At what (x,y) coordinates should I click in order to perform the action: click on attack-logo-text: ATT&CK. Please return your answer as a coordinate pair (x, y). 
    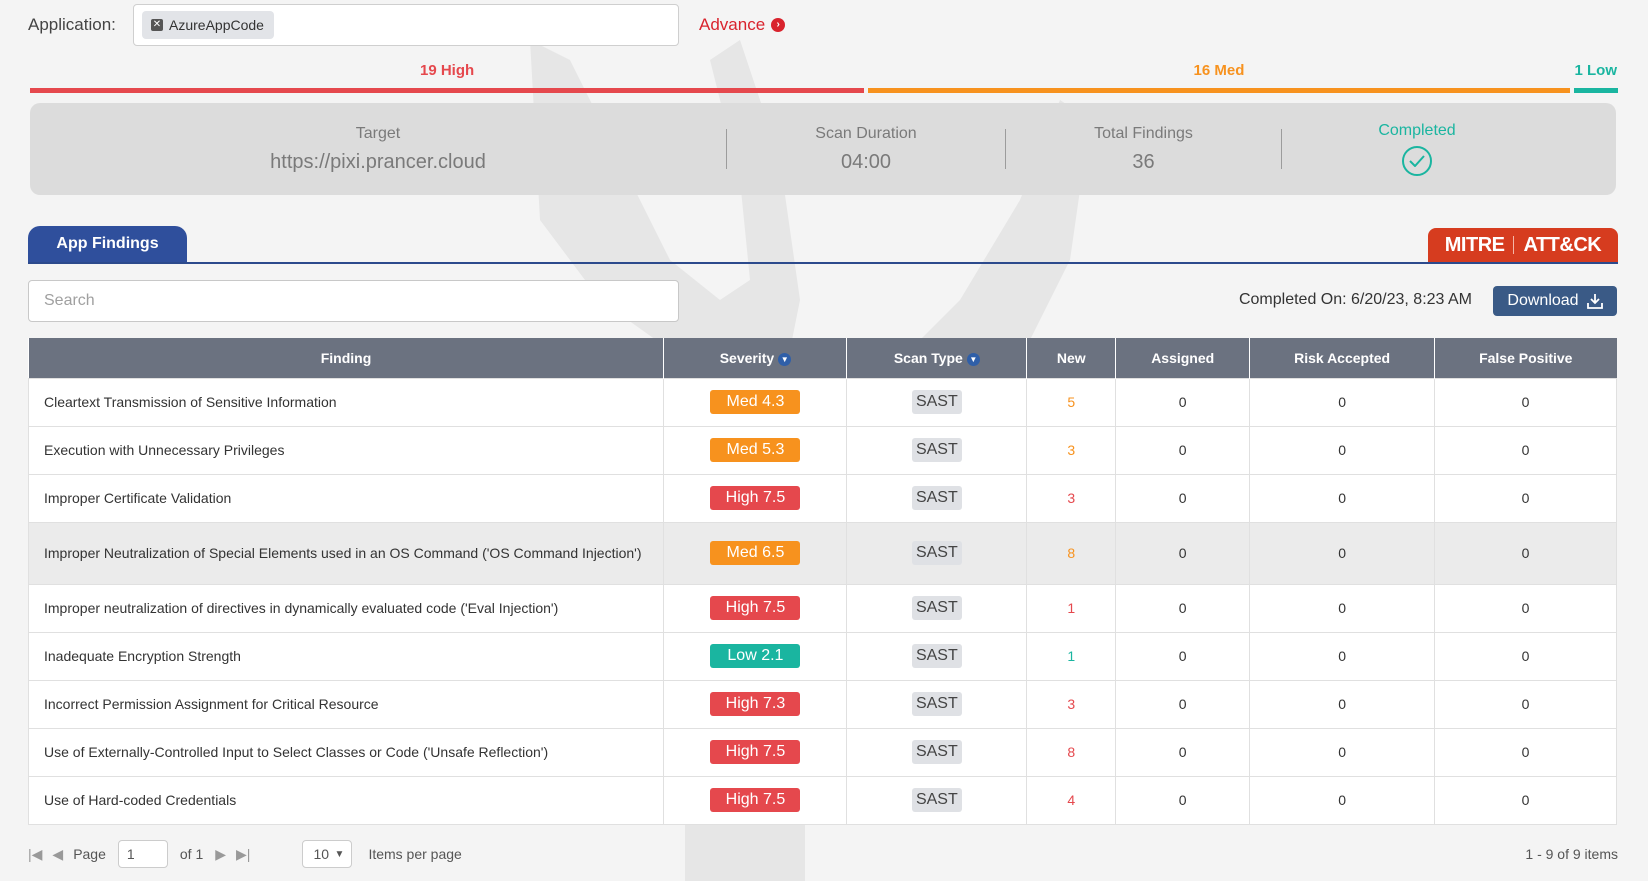
    Looking at the image, I should click on (1562, 244).